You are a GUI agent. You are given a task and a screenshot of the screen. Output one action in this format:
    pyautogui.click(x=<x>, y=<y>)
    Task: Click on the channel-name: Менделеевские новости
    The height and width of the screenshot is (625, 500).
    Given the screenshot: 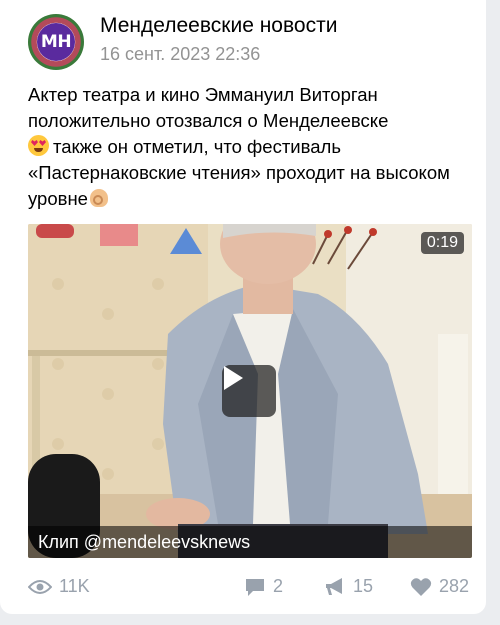 What is the action you would take?
    pyautogui.click(x=218, y=26)
    